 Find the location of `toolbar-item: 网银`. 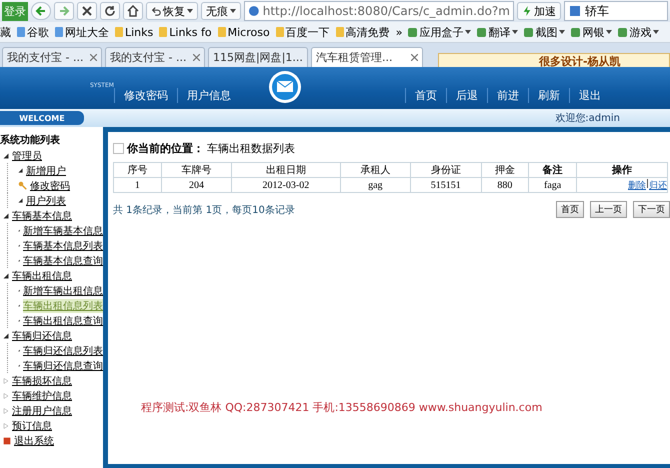

toolbar-item: 网银 is located at coordinates (591, 32).